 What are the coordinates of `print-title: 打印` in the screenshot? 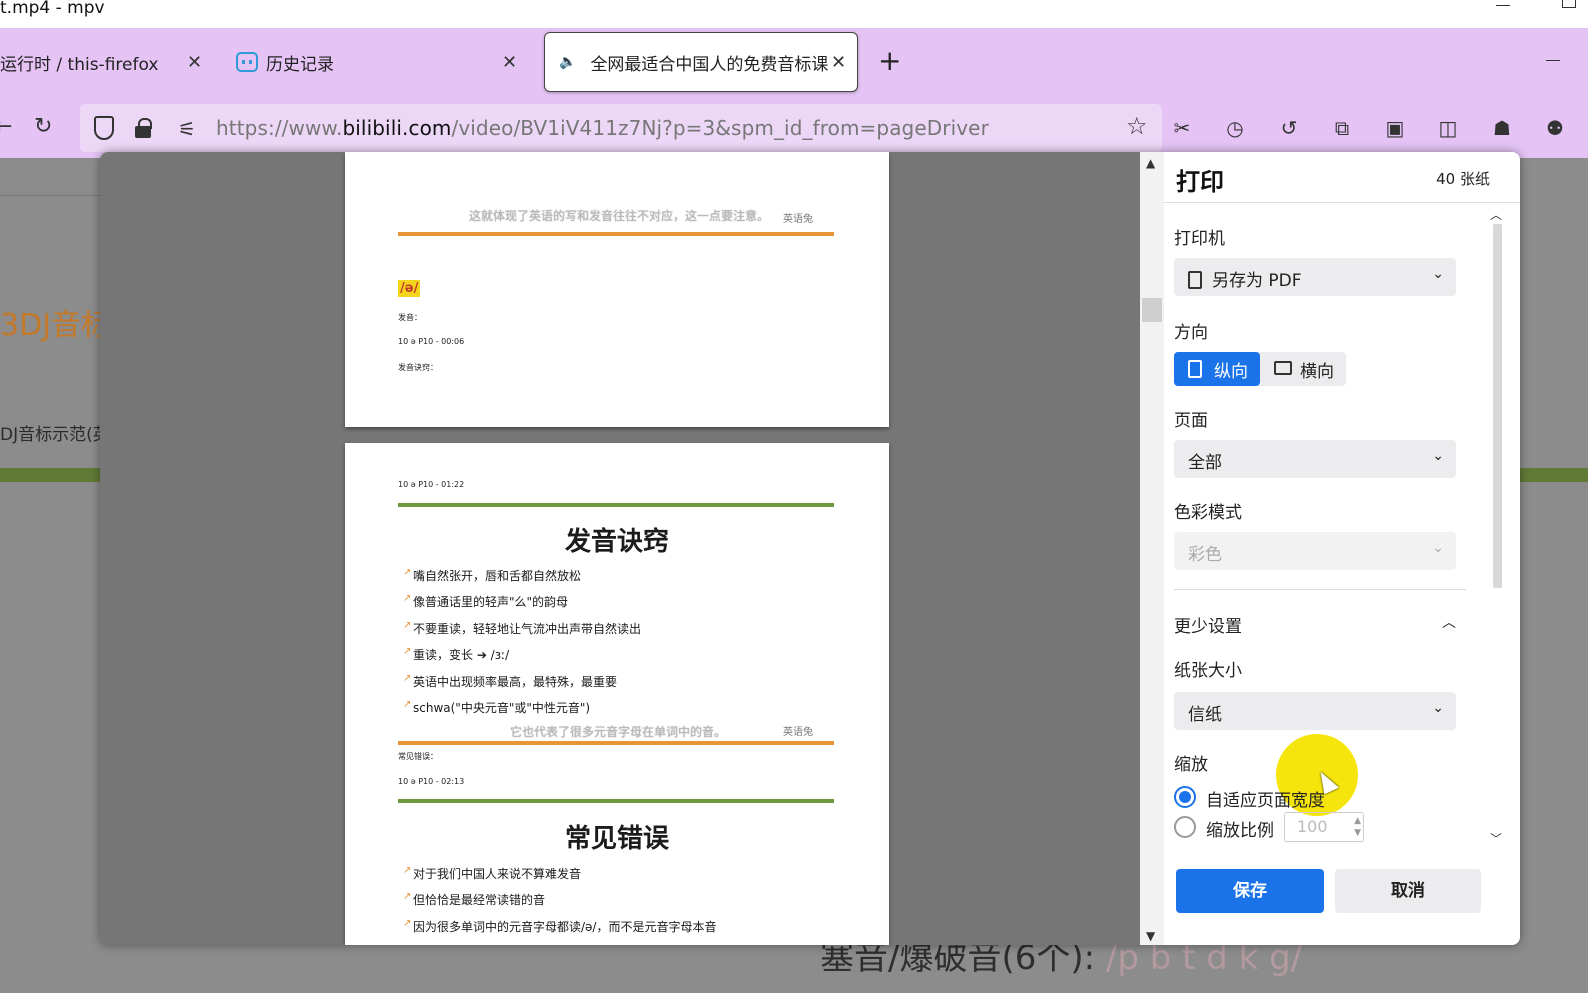 It's located at (1200, 182).